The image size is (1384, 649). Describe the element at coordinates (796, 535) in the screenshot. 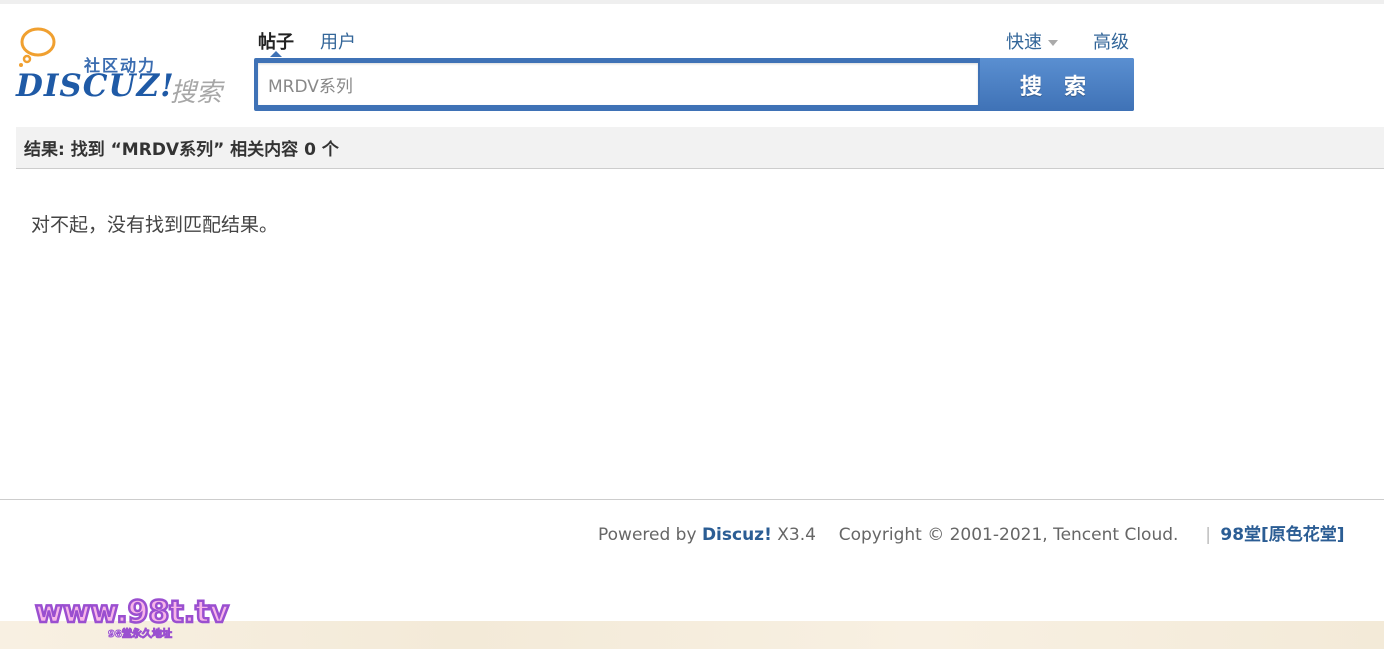

I see `version-text: X3.4` at that location.